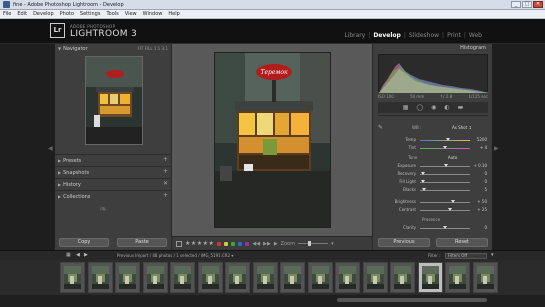 The image size is (545, 307). I want to click on toolbar-menu-icon: ▾, so click(332, 244).